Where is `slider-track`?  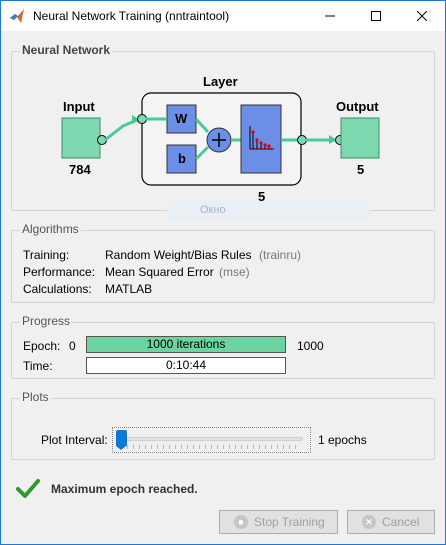 slider-track is located at coordinates (211, 439).